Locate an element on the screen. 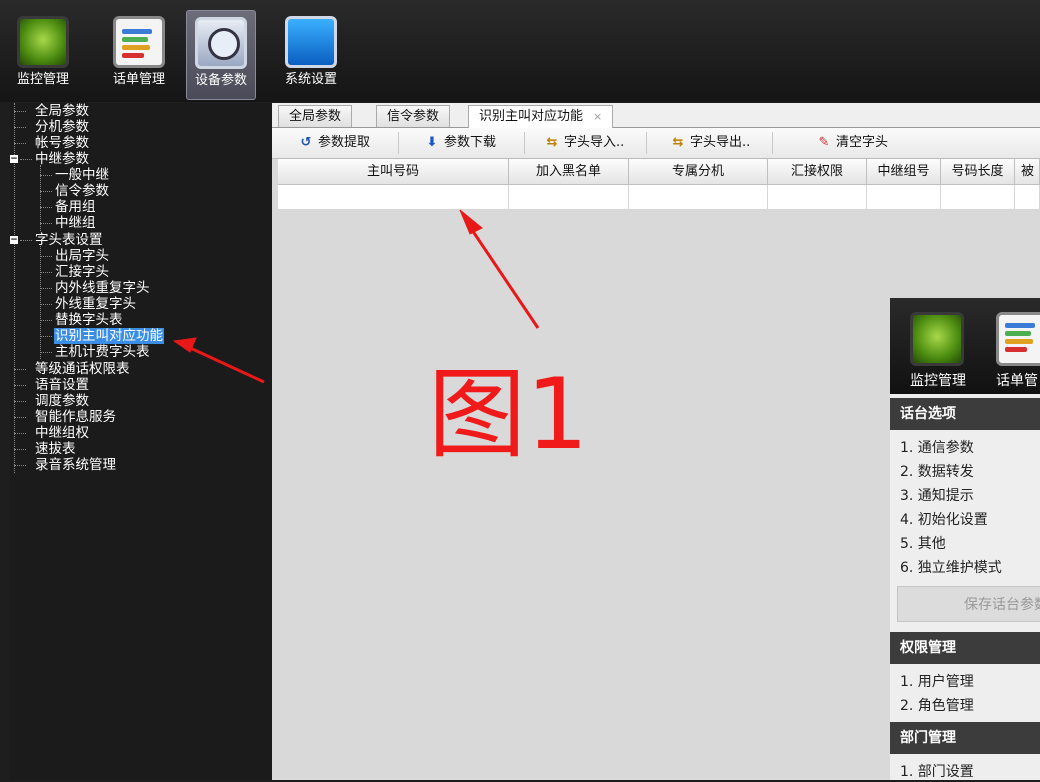 The height and width of the screenshot is (782, 1040). tab-label: 信令参数 is located at coordinates (413, 116).